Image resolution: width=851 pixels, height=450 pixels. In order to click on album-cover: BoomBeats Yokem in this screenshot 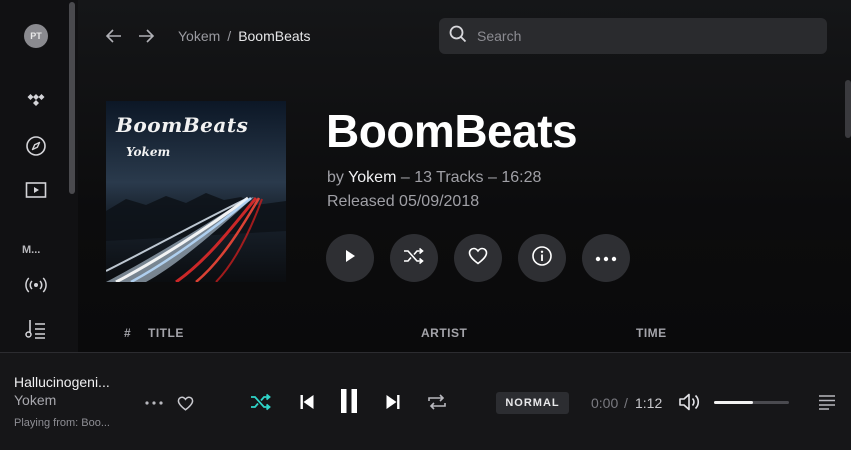, I will do `click(196, 191)`.